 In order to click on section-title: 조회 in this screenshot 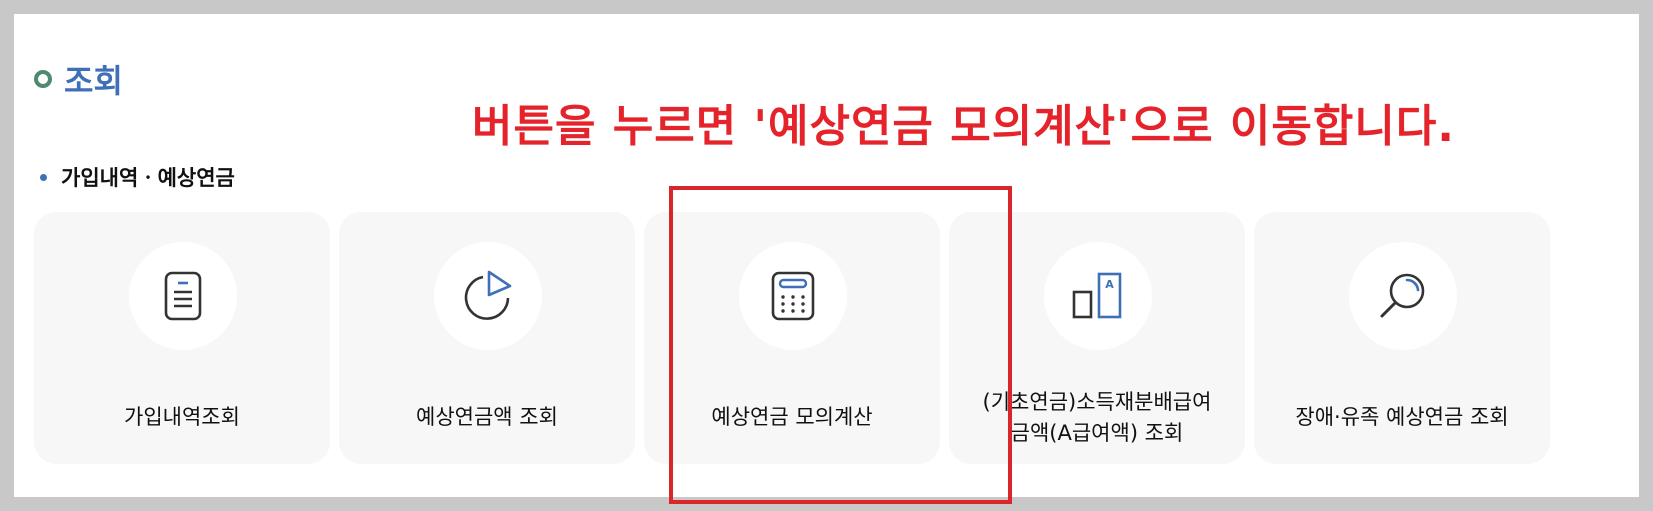, I will do `click(93, 81)`.